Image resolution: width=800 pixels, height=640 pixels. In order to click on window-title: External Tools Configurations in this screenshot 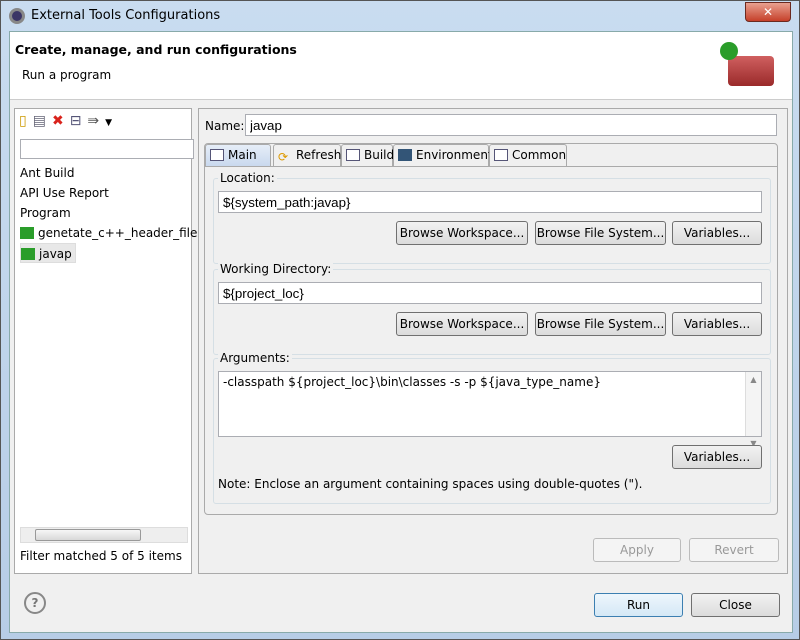, I will do `click(126, 15)`.